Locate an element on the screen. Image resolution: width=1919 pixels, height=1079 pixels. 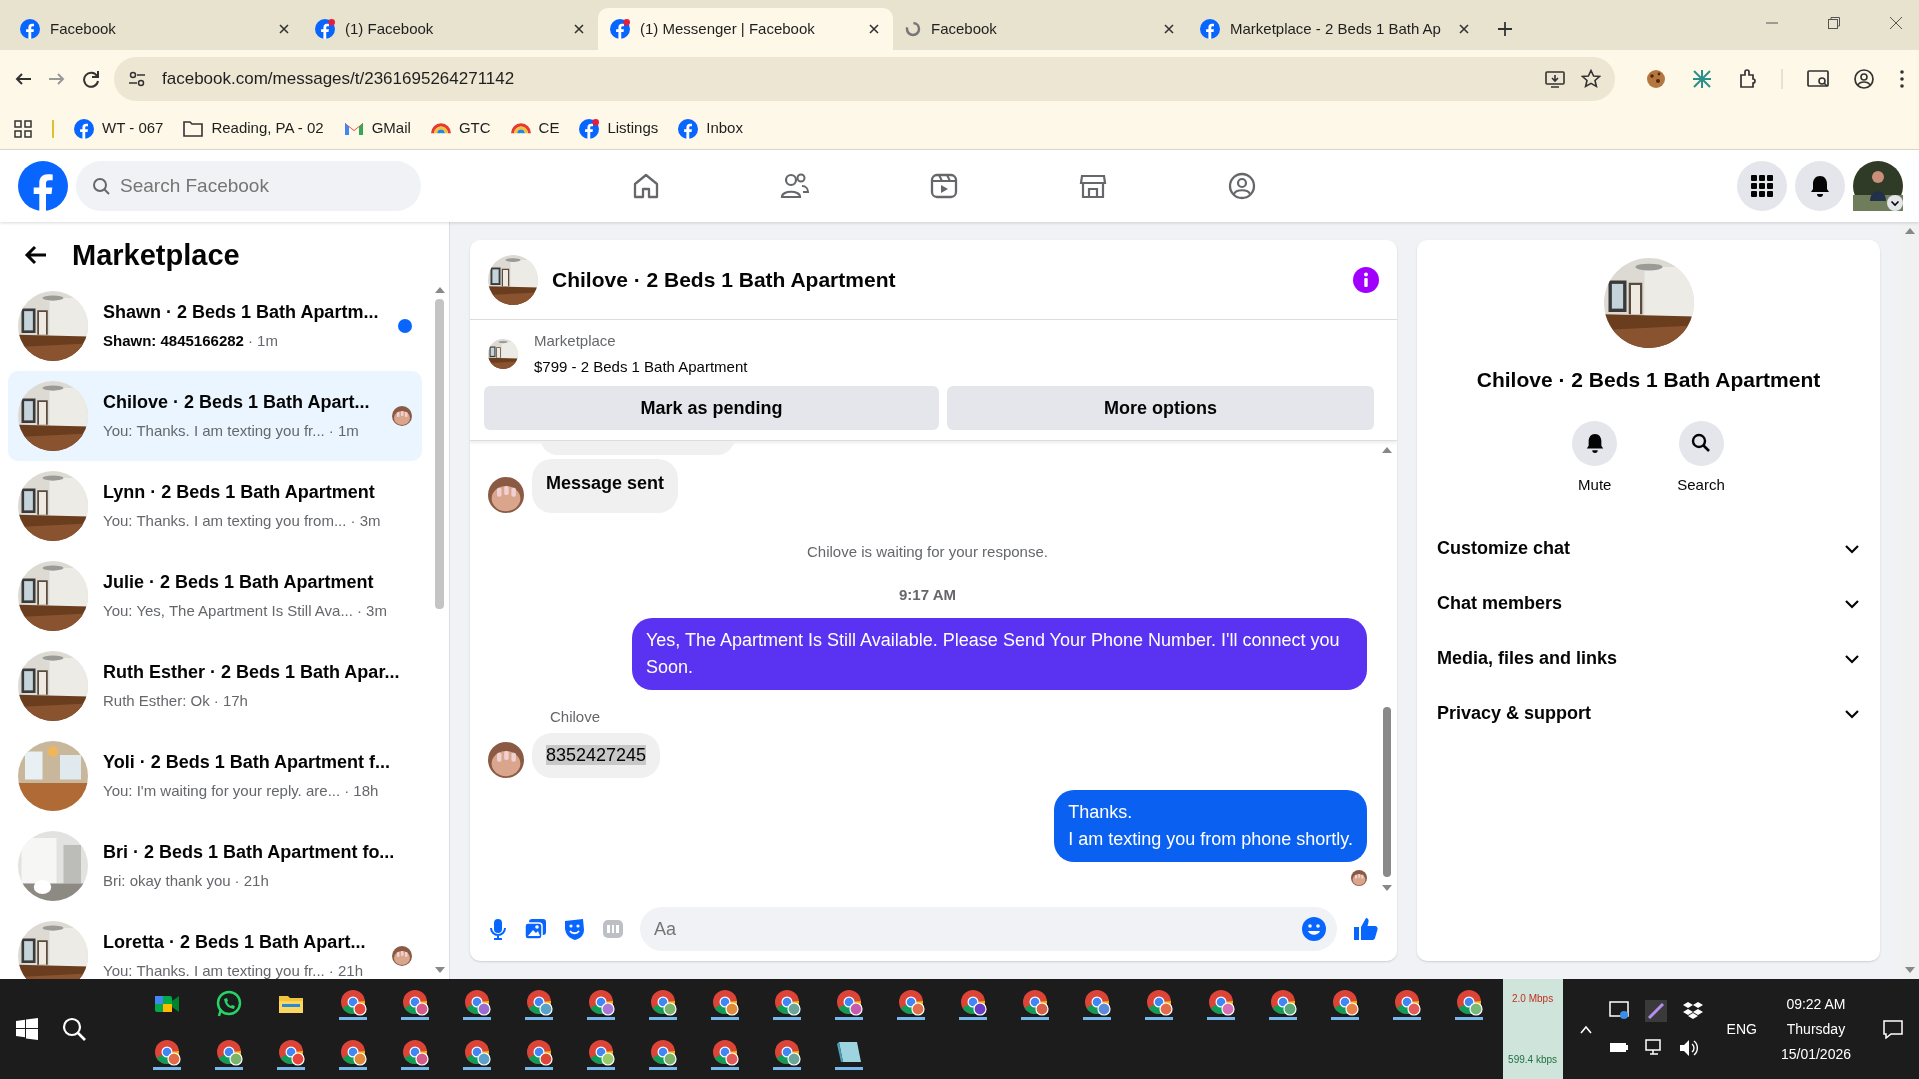
conversation-item: Bri · 2 Beds 1 Bath Apartment fo... Bri: okay thank you · 21h is located at coordinates (215, 865).